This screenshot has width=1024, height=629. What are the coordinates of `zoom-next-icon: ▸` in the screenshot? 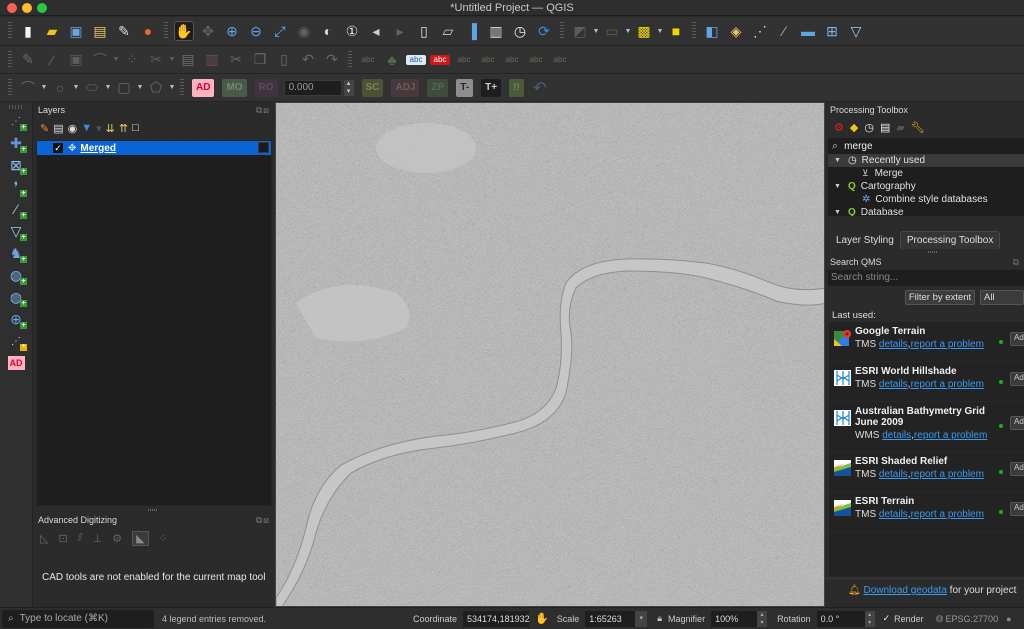 It's located at (400, 31).